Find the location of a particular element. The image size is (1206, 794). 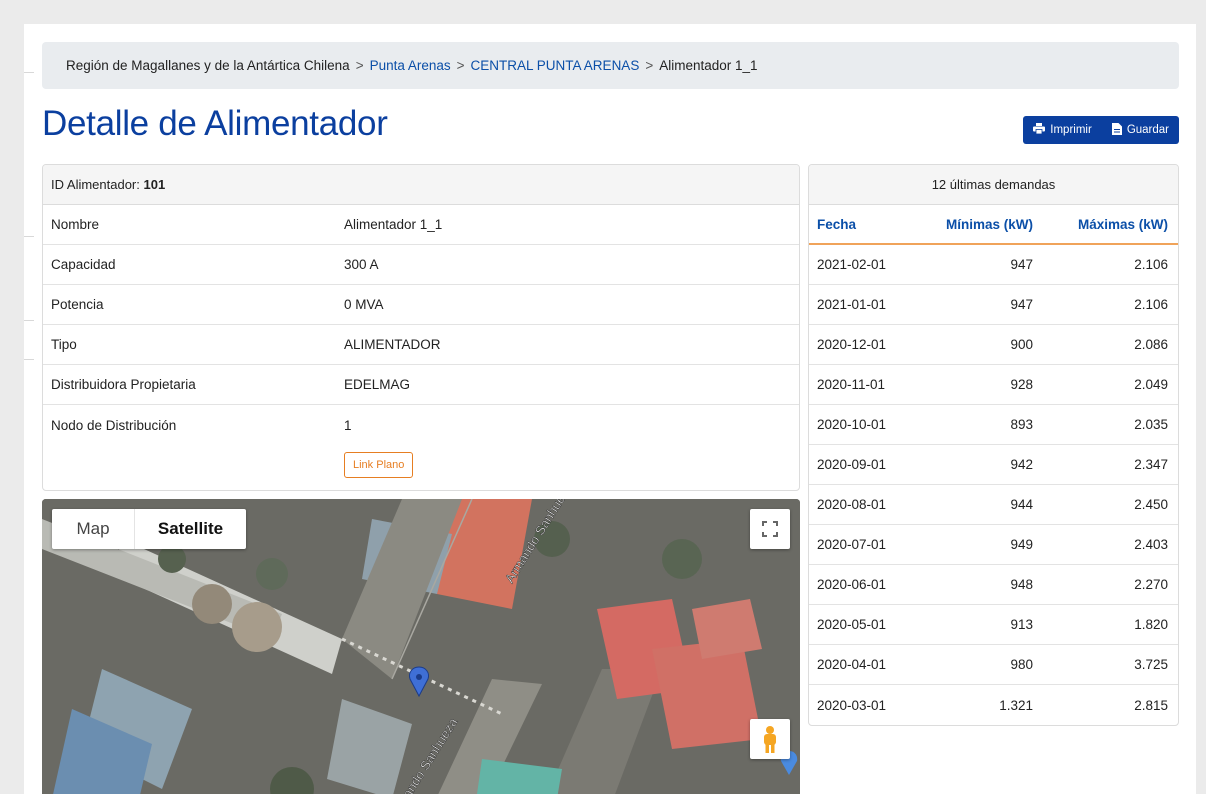

info-row-value: EDELMAG is located at coordinates (377, 384).